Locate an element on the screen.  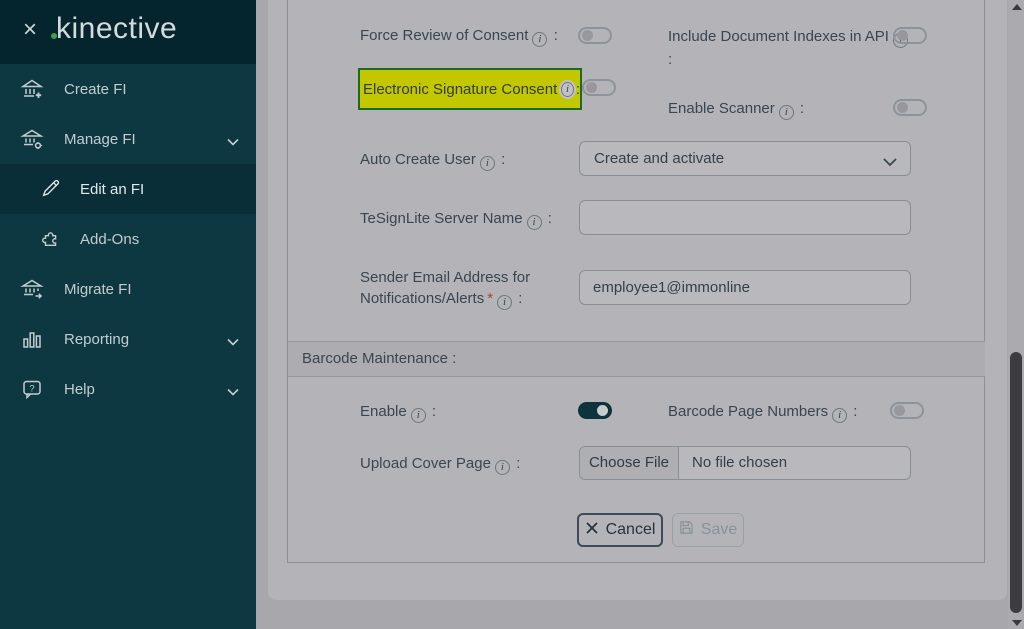
barcode-maintenance-section-header: Barcode Maintenance : is located at coordinates (636, 359).